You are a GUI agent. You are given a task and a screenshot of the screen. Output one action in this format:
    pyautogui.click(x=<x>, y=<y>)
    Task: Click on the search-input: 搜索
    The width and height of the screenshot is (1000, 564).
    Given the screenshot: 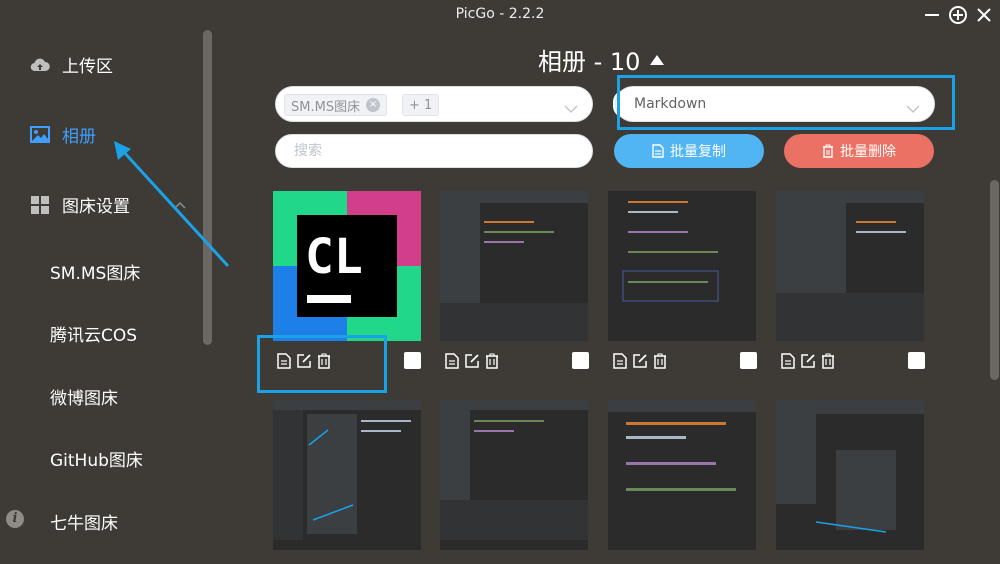 What is the action you would take?
    pyautogui.click(x=434, y=151)
    